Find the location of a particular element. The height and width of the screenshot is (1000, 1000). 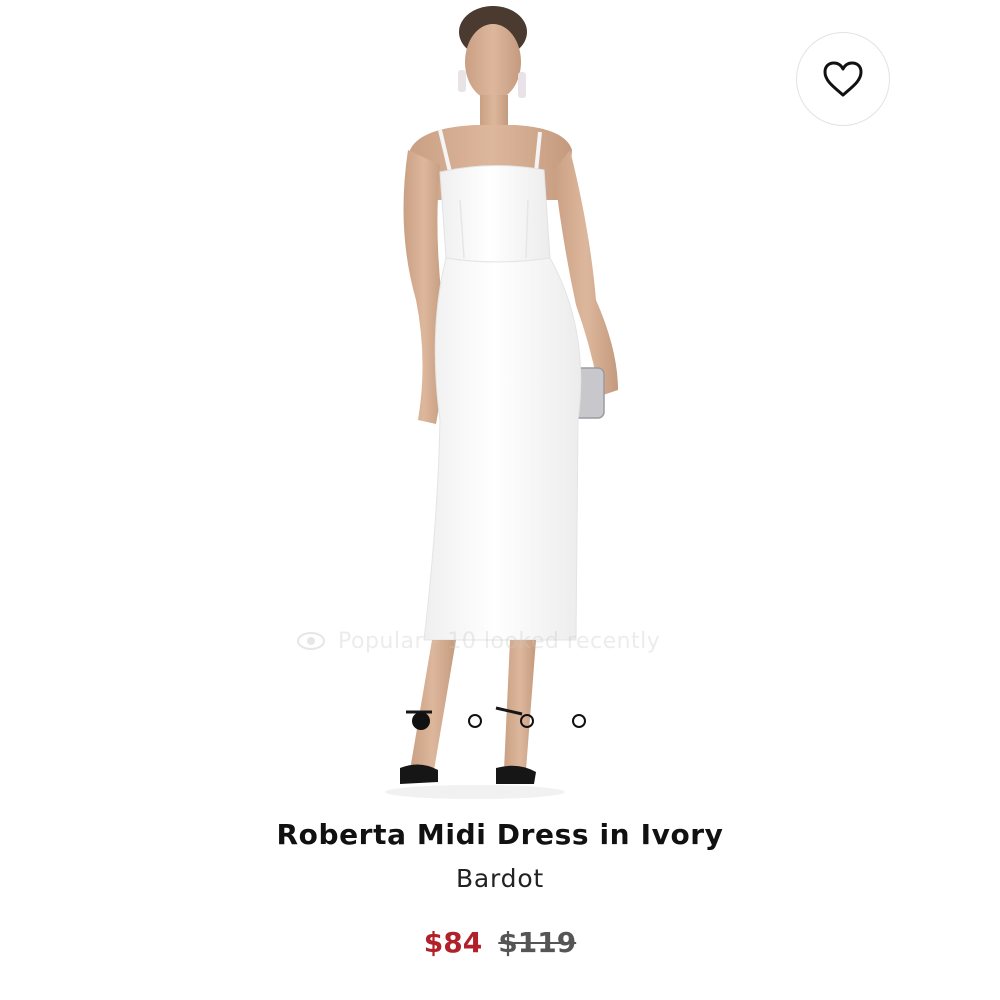

popularity-text: Popular - 10 looked recently is located at coordinates (499, 641).